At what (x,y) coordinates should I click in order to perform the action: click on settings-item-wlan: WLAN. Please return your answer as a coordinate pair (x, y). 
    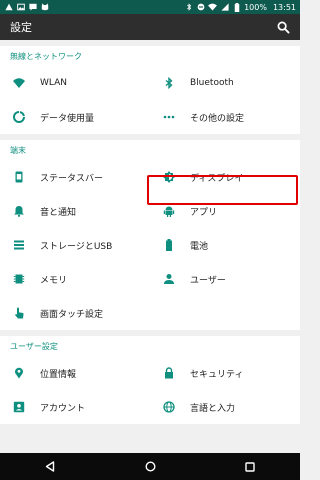
    Looking at the image, I should click on (75, 83).